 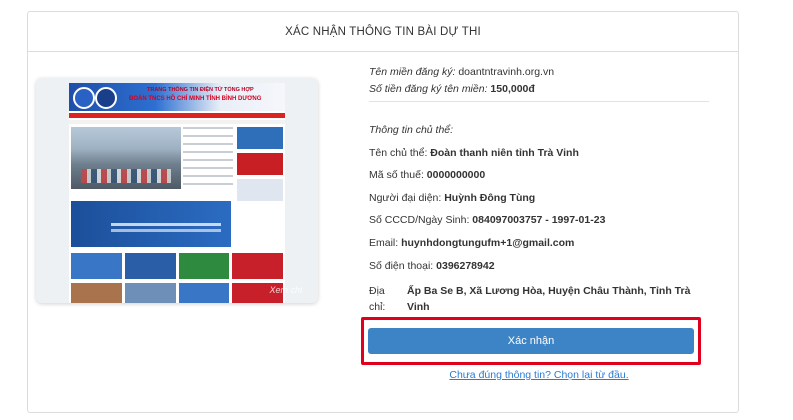 I want to click on email-label: Email:, so click(x=384, y=243).